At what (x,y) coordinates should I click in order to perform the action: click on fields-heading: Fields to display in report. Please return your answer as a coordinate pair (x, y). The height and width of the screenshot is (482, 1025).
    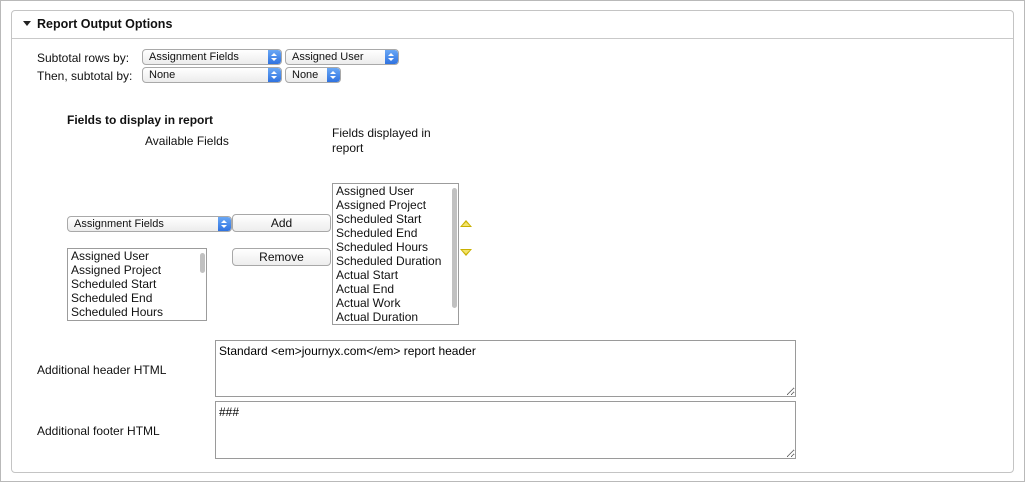
    Looking at the image, I should click on (140, 120).